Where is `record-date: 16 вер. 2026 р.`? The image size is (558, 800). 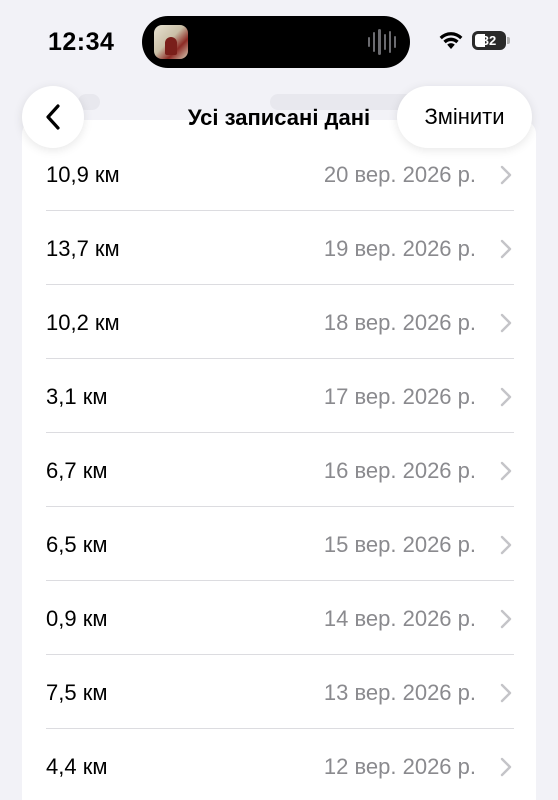
record-date: 16 вер. 2026 р. is located at coordinates (399, 470).